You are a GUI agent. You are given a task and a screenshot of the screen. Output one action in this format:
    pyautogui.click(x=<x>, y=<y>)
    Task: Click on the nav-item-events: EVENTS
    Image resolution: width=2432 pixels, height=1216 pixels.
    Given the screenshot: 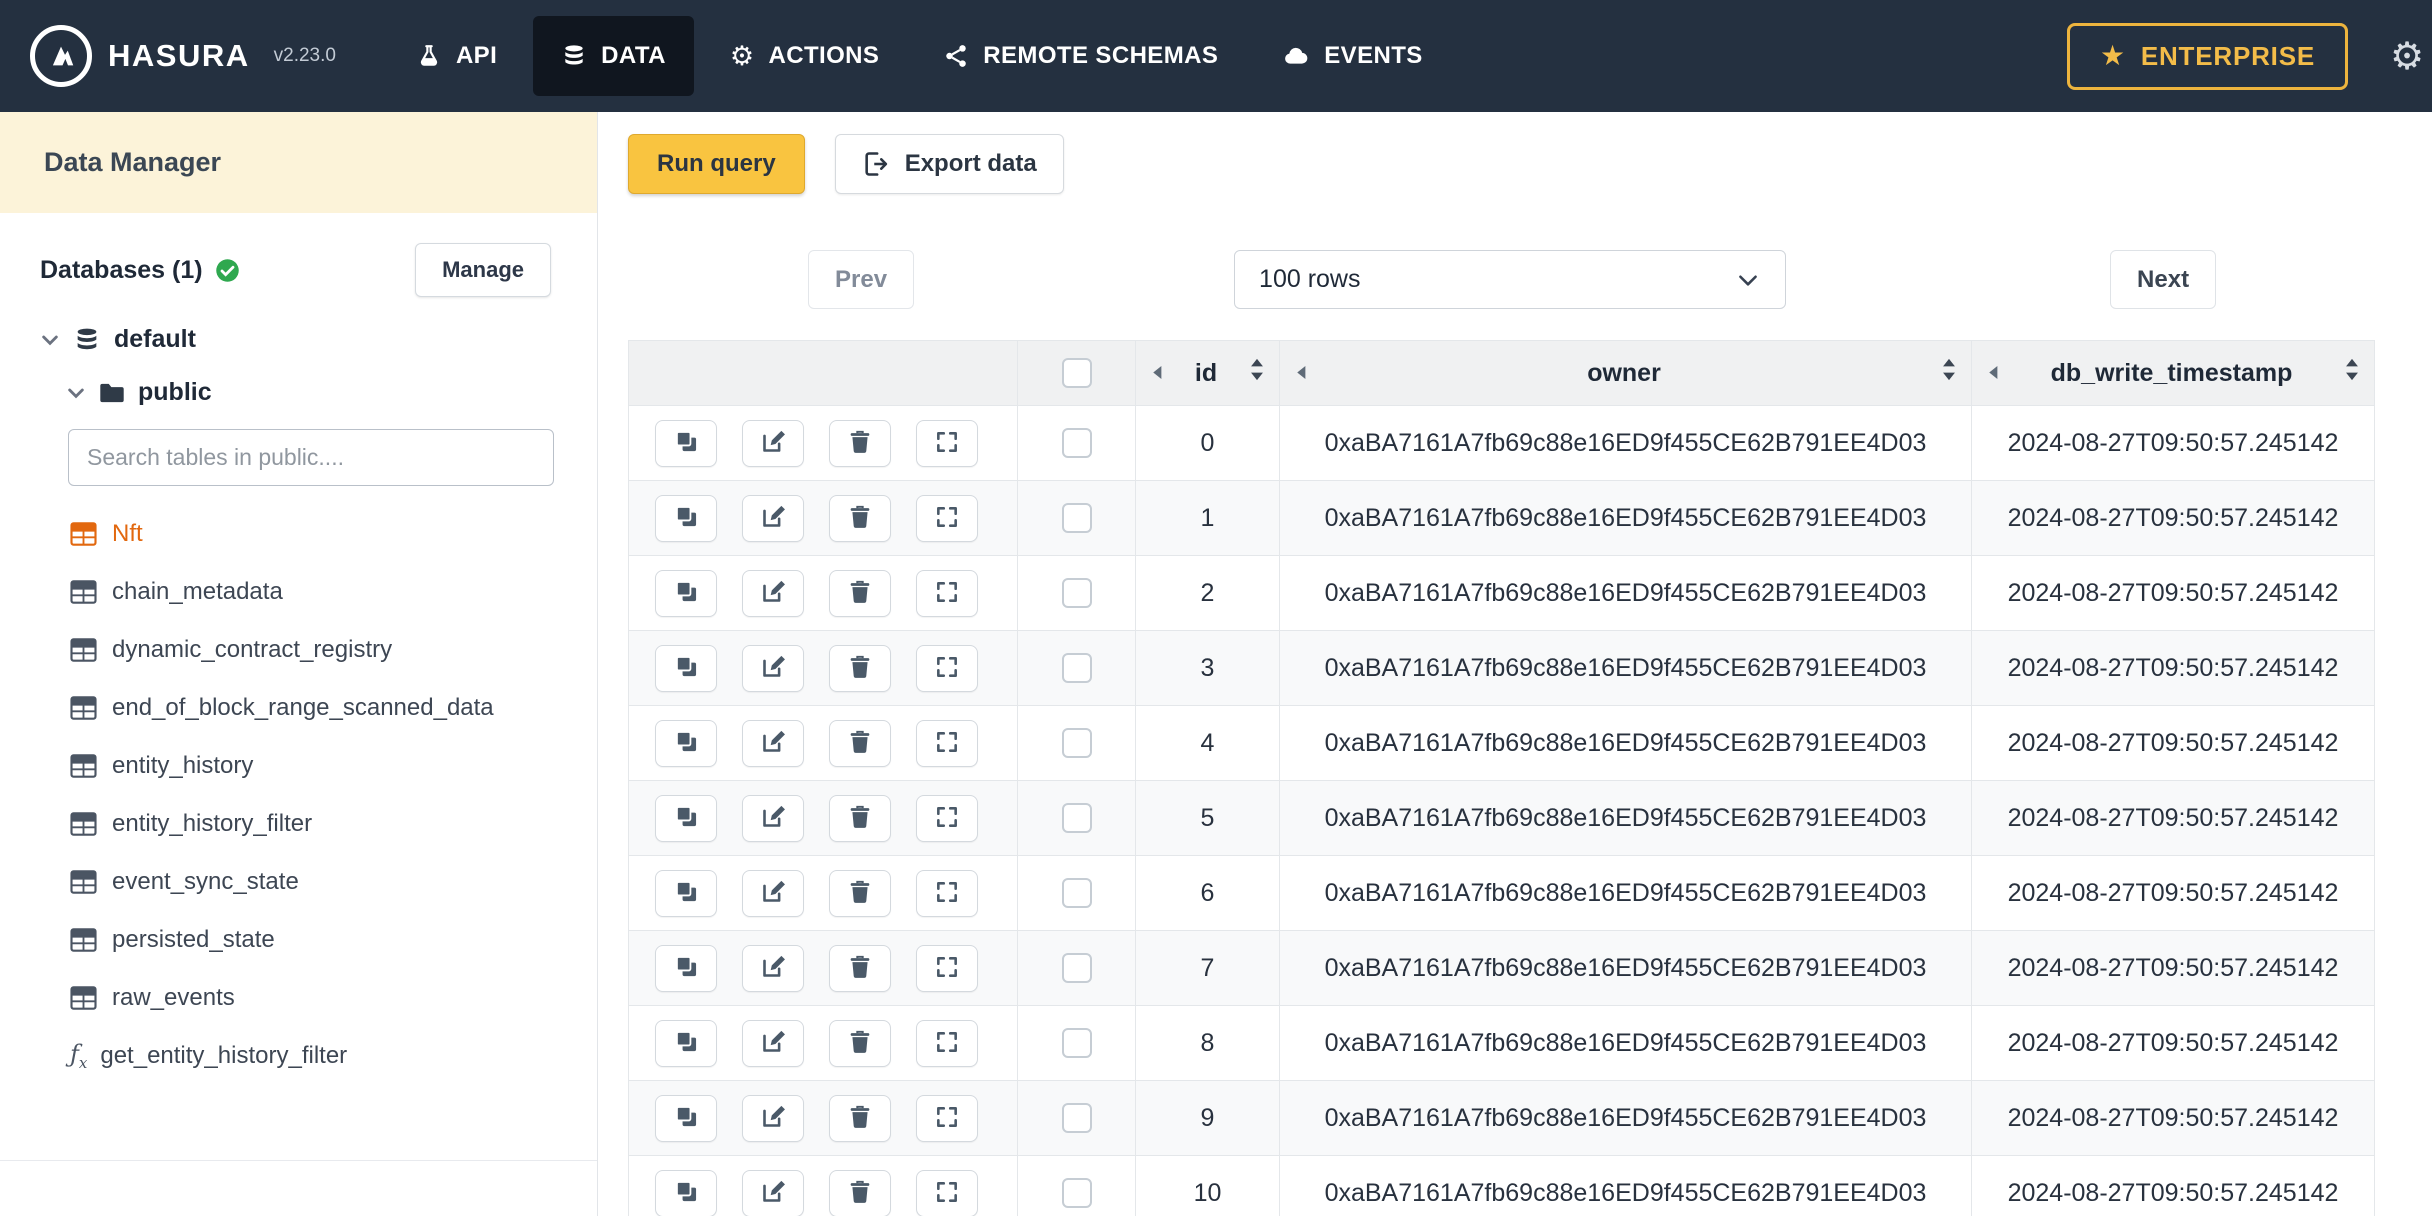 What is the action you would take?
    pyautogui.click(x=1352, y=56)
    